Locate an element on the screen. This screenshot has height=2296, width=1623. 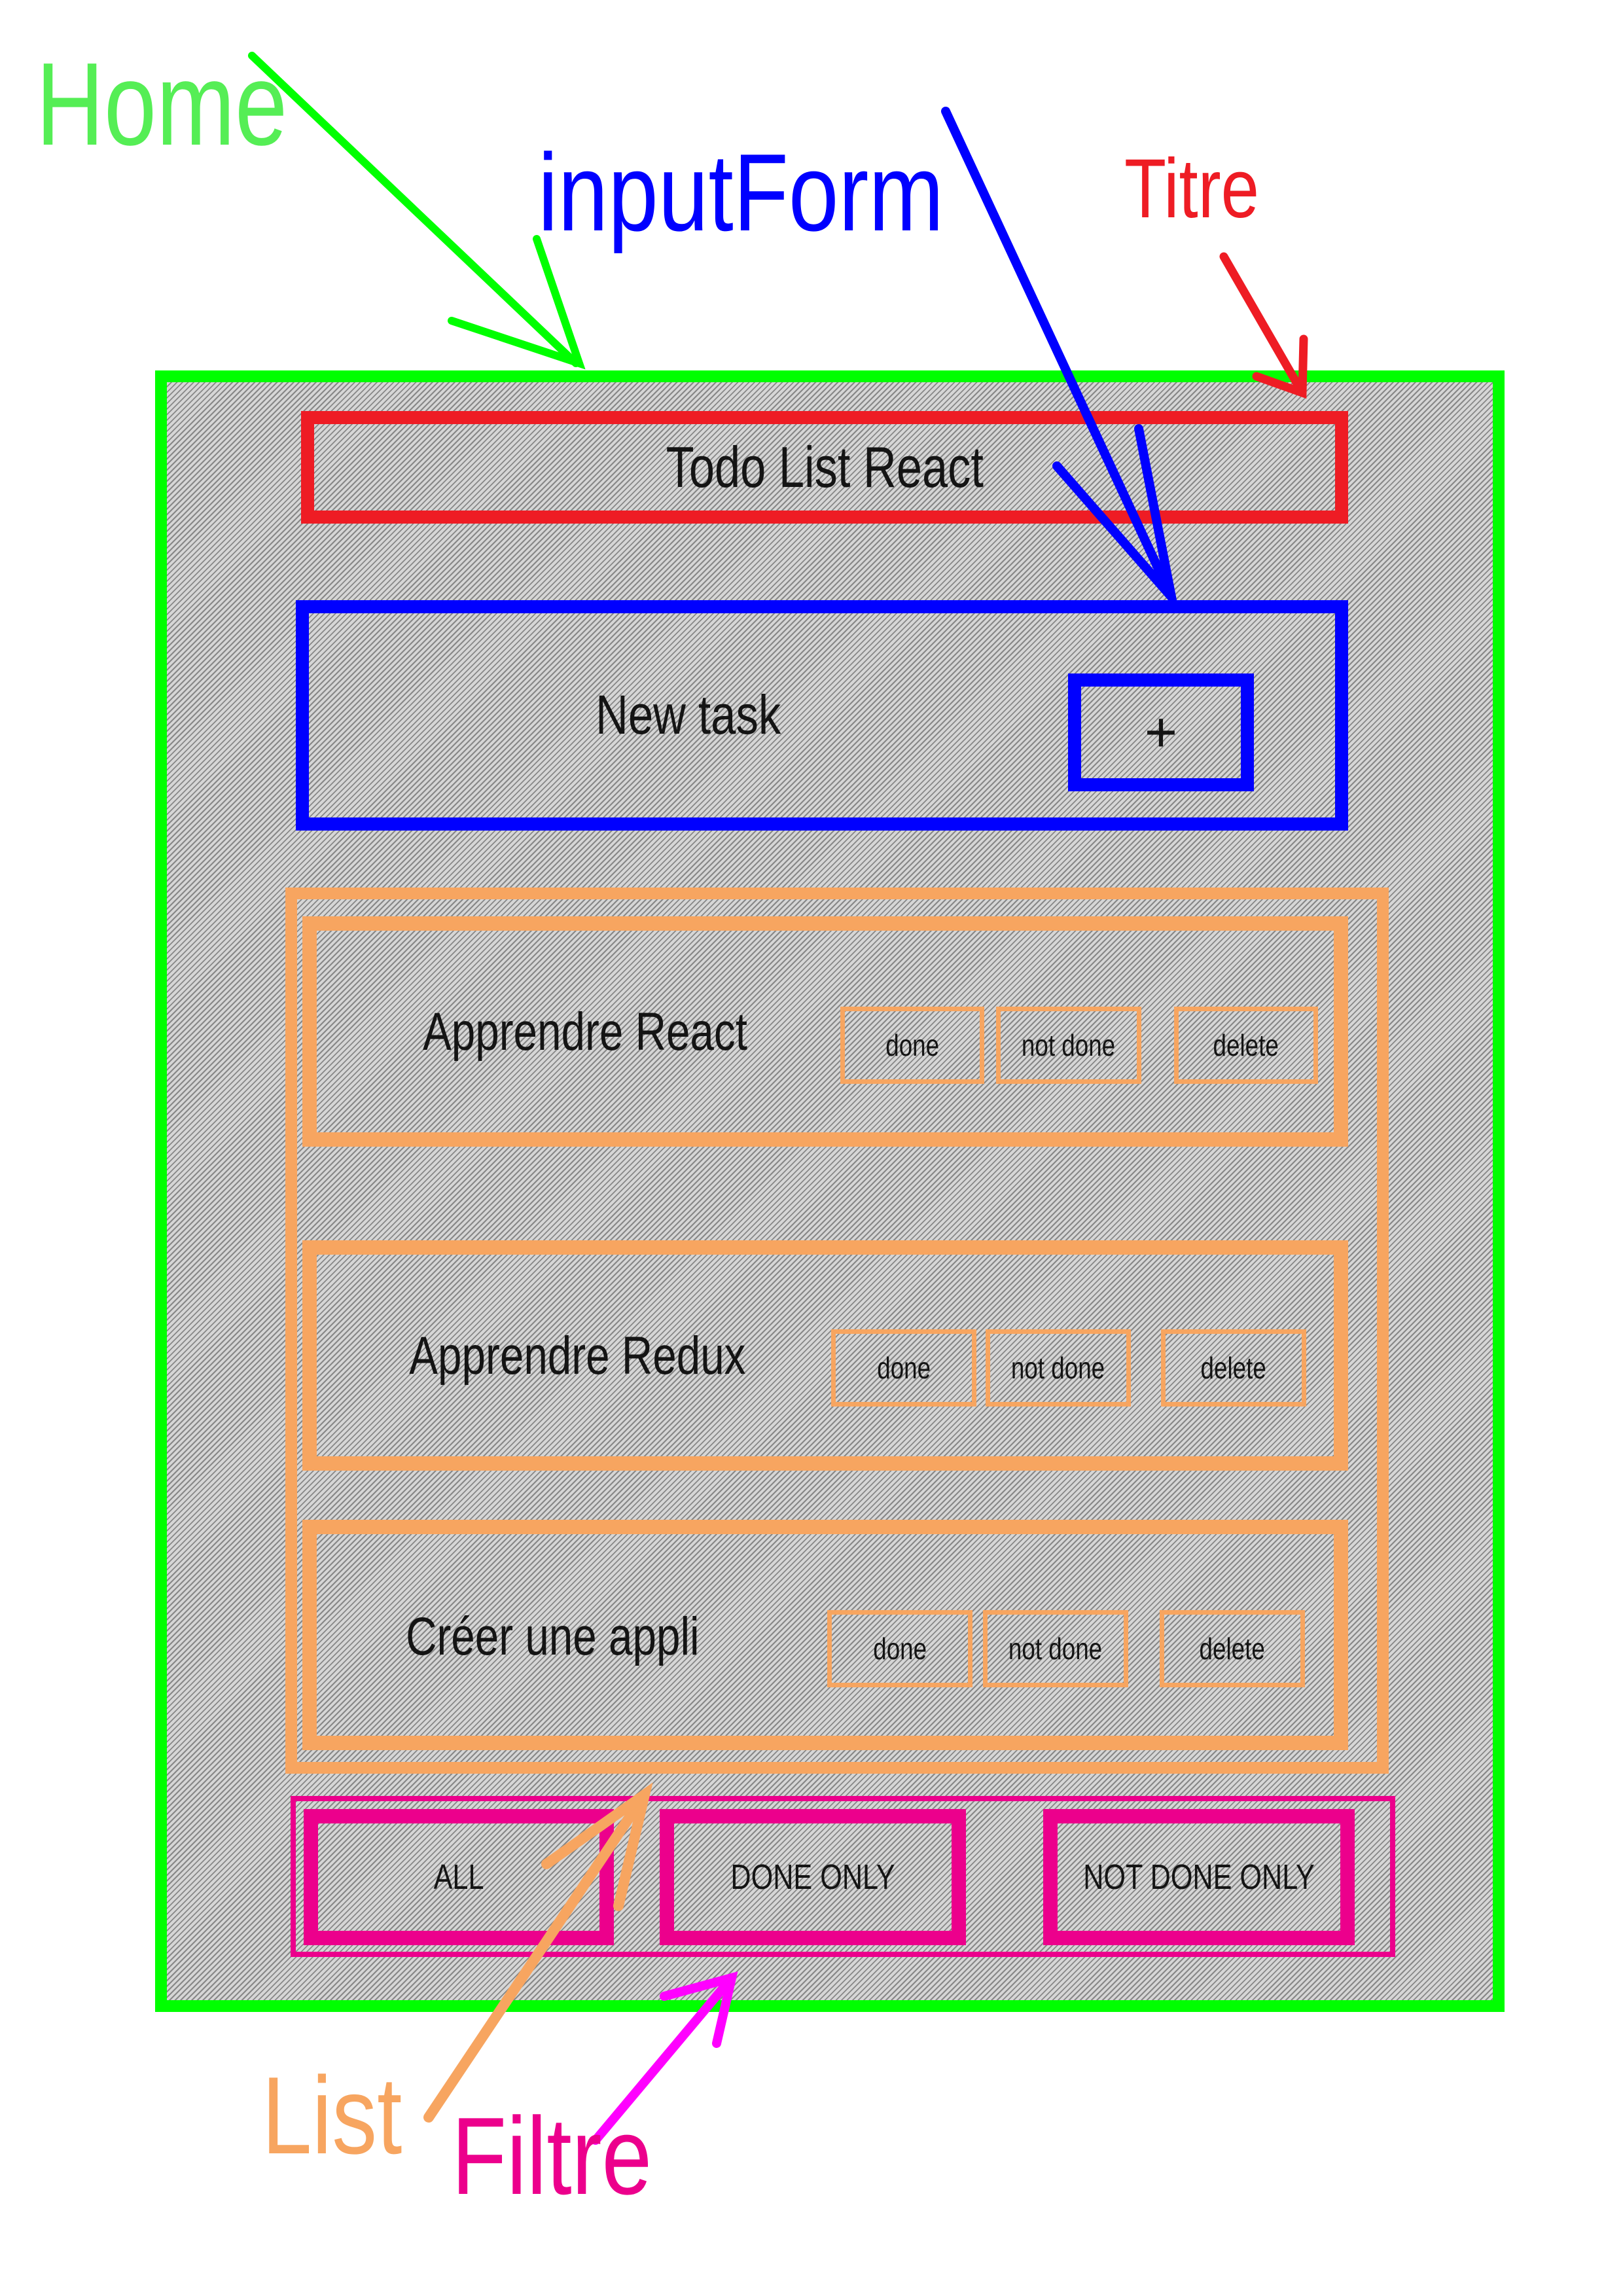
input-form-label: inputForm is located at coordinates (741, 192).